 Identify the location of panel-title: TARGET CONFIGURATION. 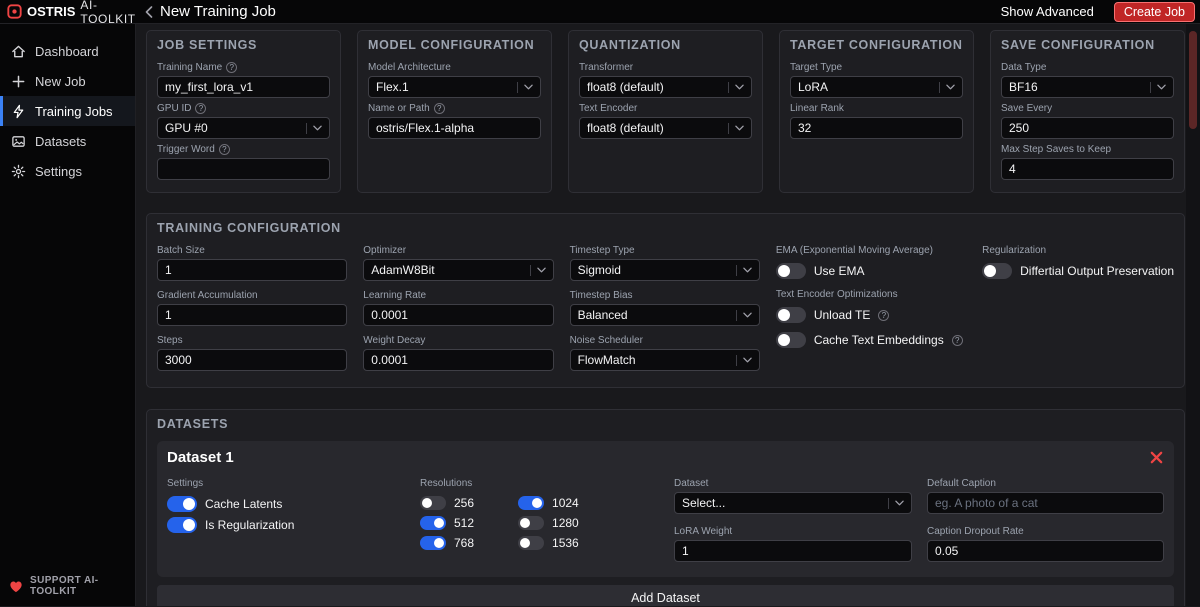
(876, 45).